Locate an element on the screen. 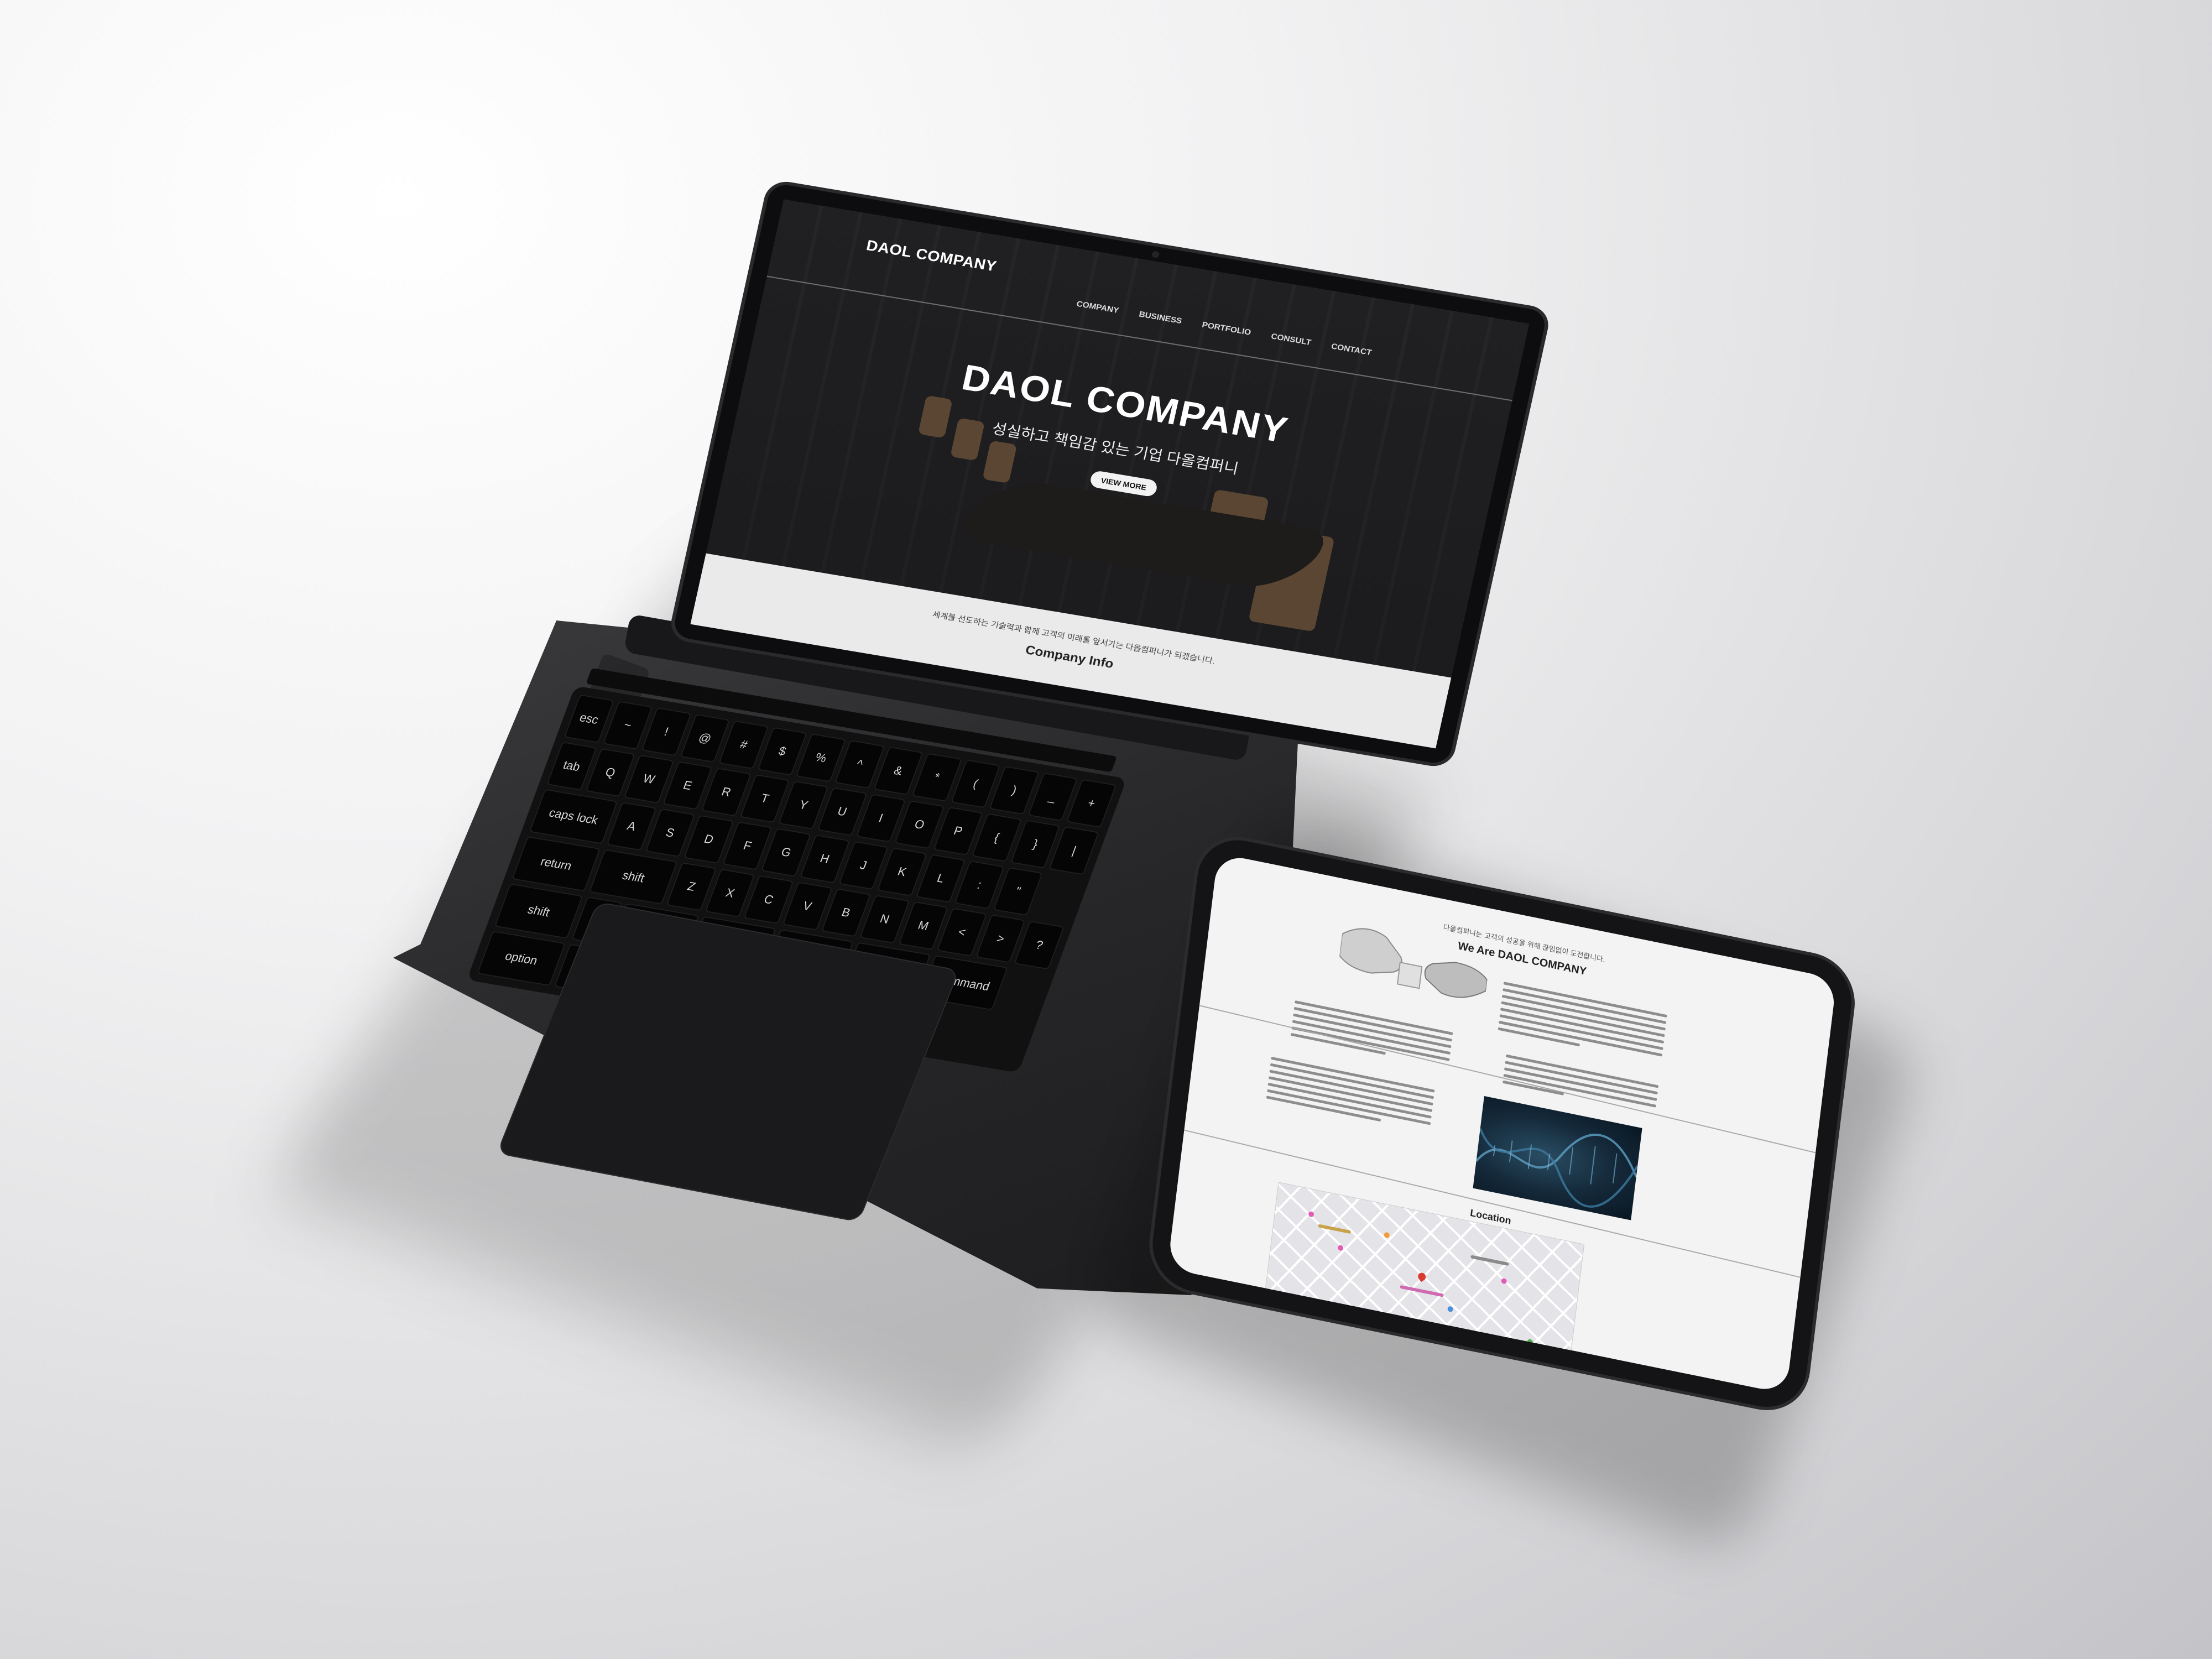 The image size is (2212, 1659). chair-image is located at coordinates (1000, 462).